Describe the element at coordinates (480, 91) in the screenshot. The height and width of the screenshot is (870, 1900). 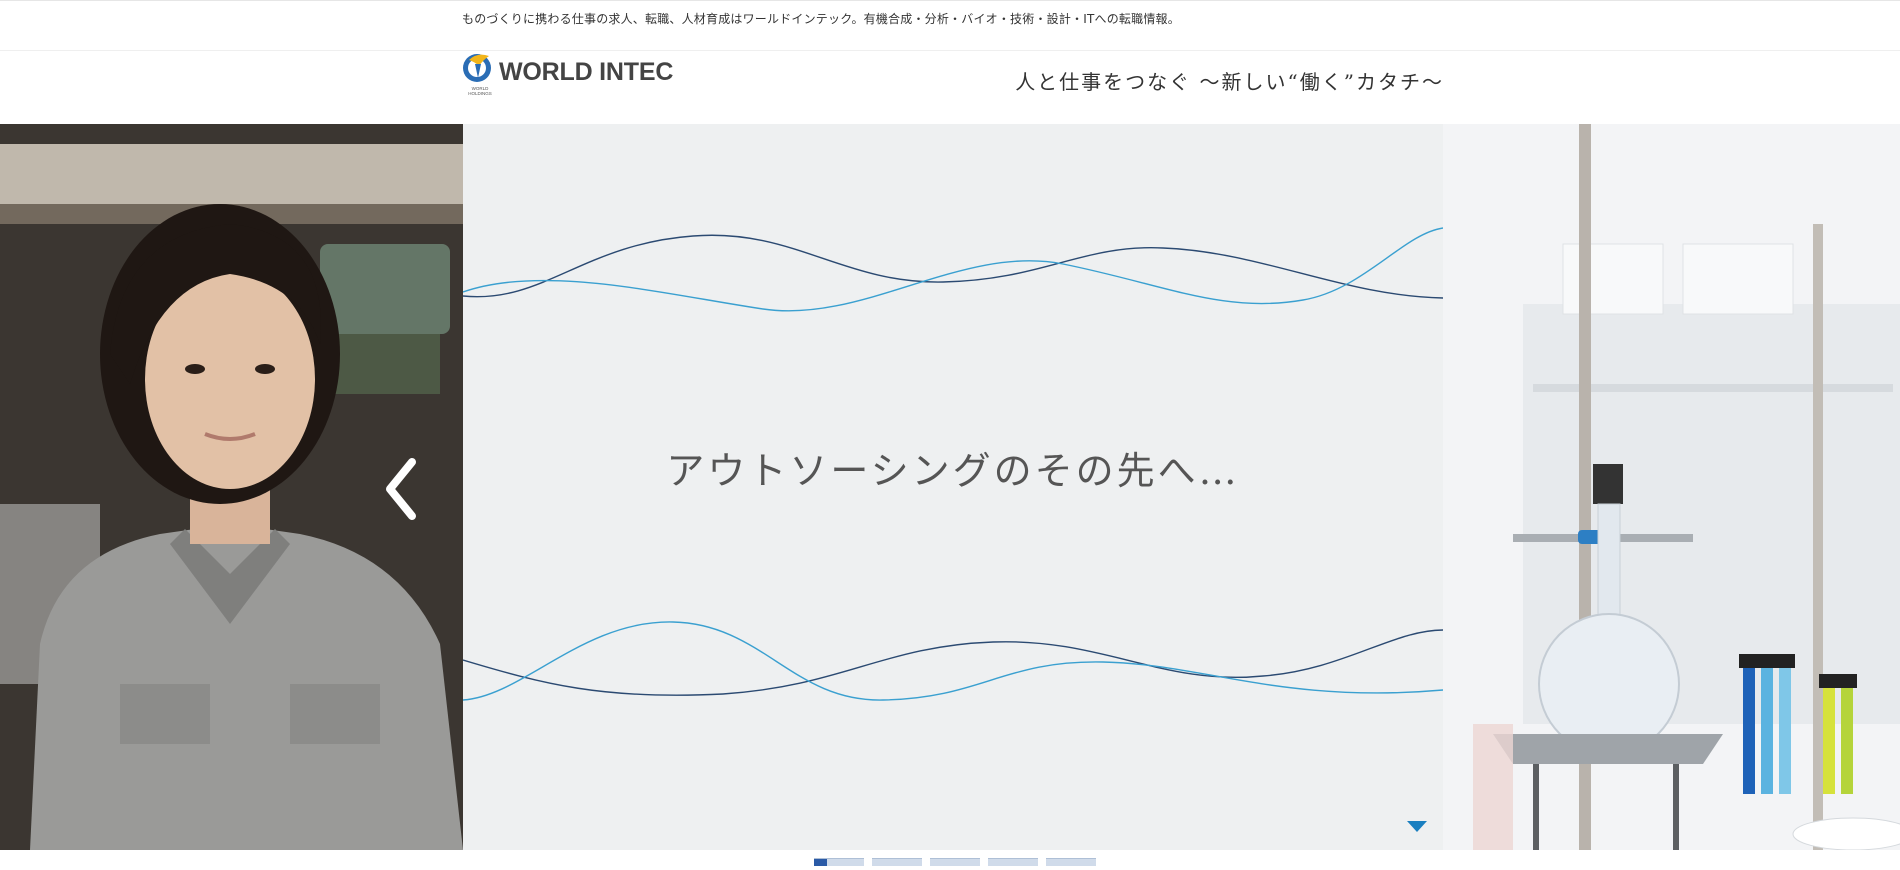
I see `logo-subtext: WORLD HOLDINGS` at that location.